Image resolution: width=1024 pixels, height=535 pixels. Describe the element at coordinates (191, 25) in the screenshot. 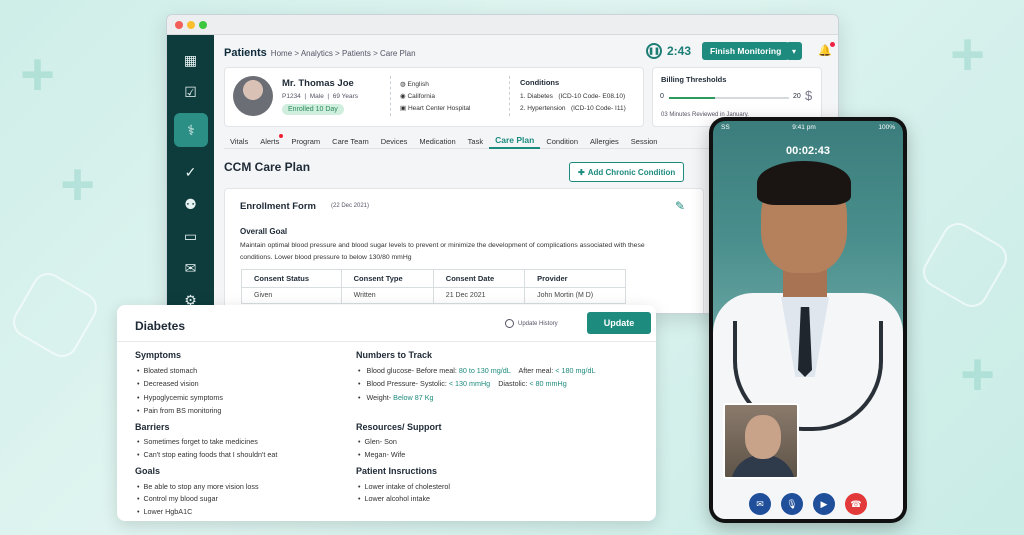

I see `minimize-dot` at that location.